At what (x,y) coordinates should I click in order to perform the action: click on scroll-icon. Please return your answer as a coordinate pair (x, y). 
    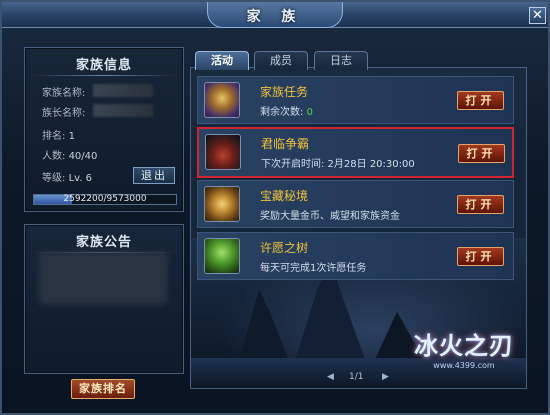
    Looking at the image, I should click on (222, 100).